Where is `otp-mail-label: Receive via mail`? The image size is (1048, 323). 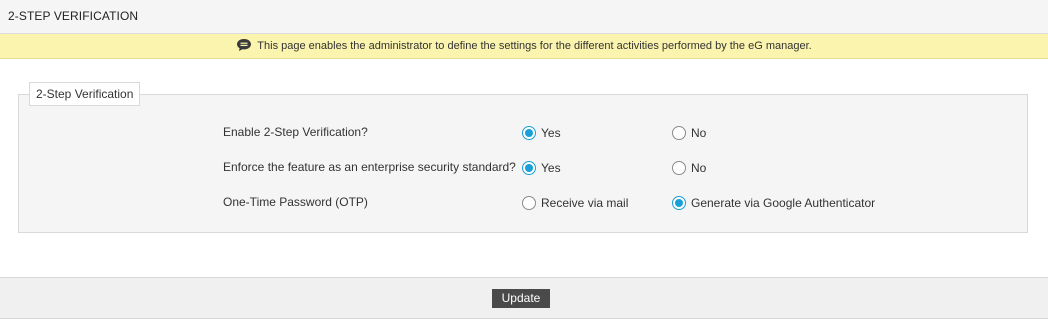
otp-mail-label: Receive via mail is located at coordinates (585, 203).